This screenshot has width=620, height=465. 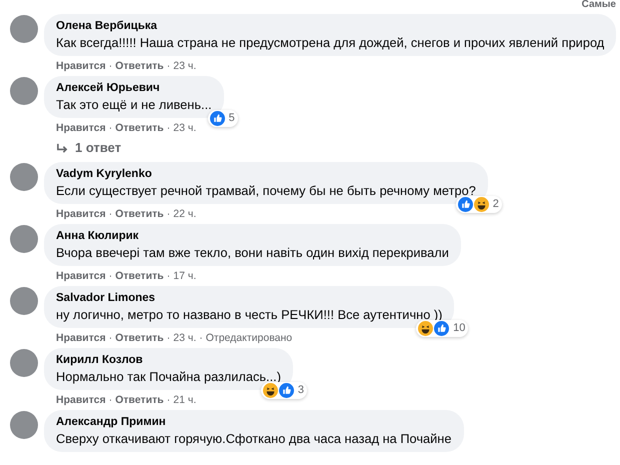 What do you see at coordinates (254, 438) in the screenshot?
I see `comment-text: Сверху откачивают горячую.Сфоткано два часа назад на Почайне` at bounding box center [254, 438].